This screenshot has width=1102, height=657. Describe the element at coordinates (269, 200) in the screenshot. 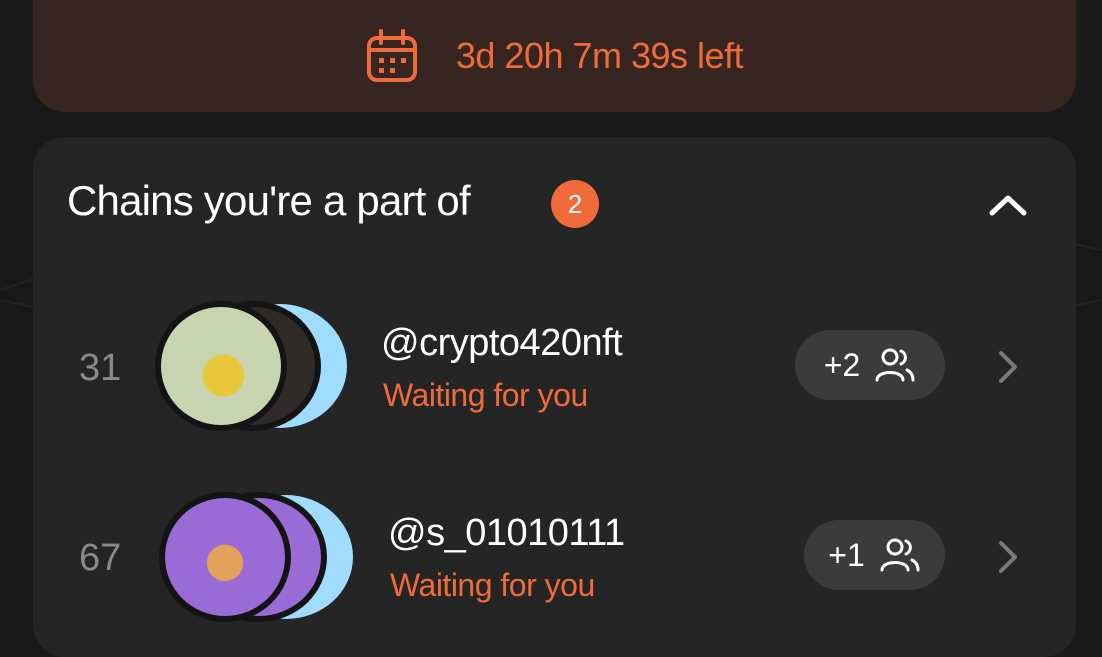

I see `chains-title: Chains you're a part of` at that location.